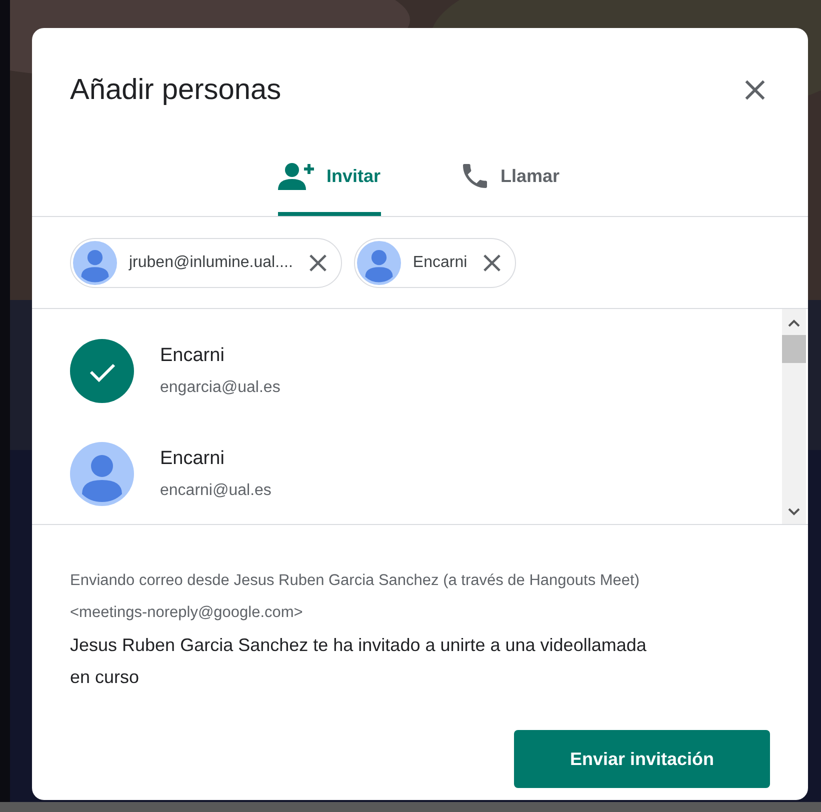 The image size is (821, 812). What do you see at coordinates (642, 759) in the screenshot?
I see `send-button: Enviar invitación` at bounding box center [642, 759].